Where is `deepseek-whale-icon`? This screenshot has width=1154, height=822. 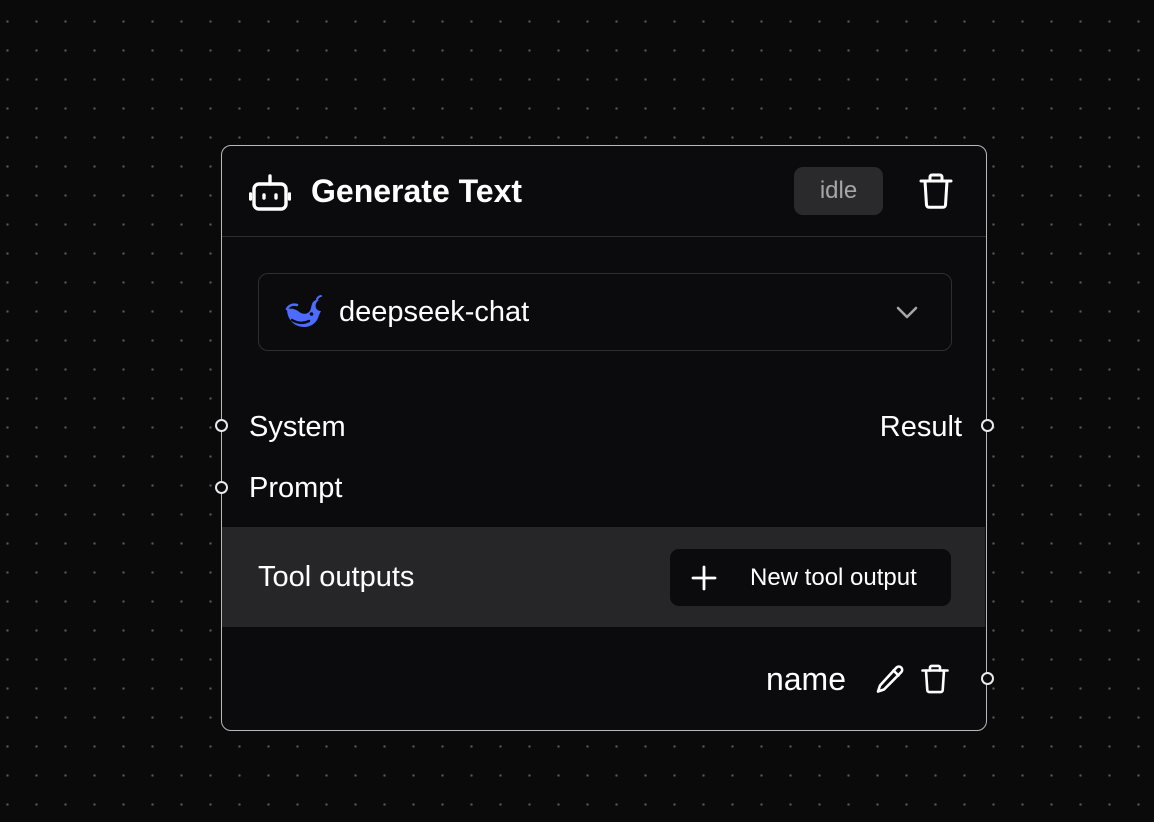 deepseek-whale-icon is located at coordinates (303, 311).